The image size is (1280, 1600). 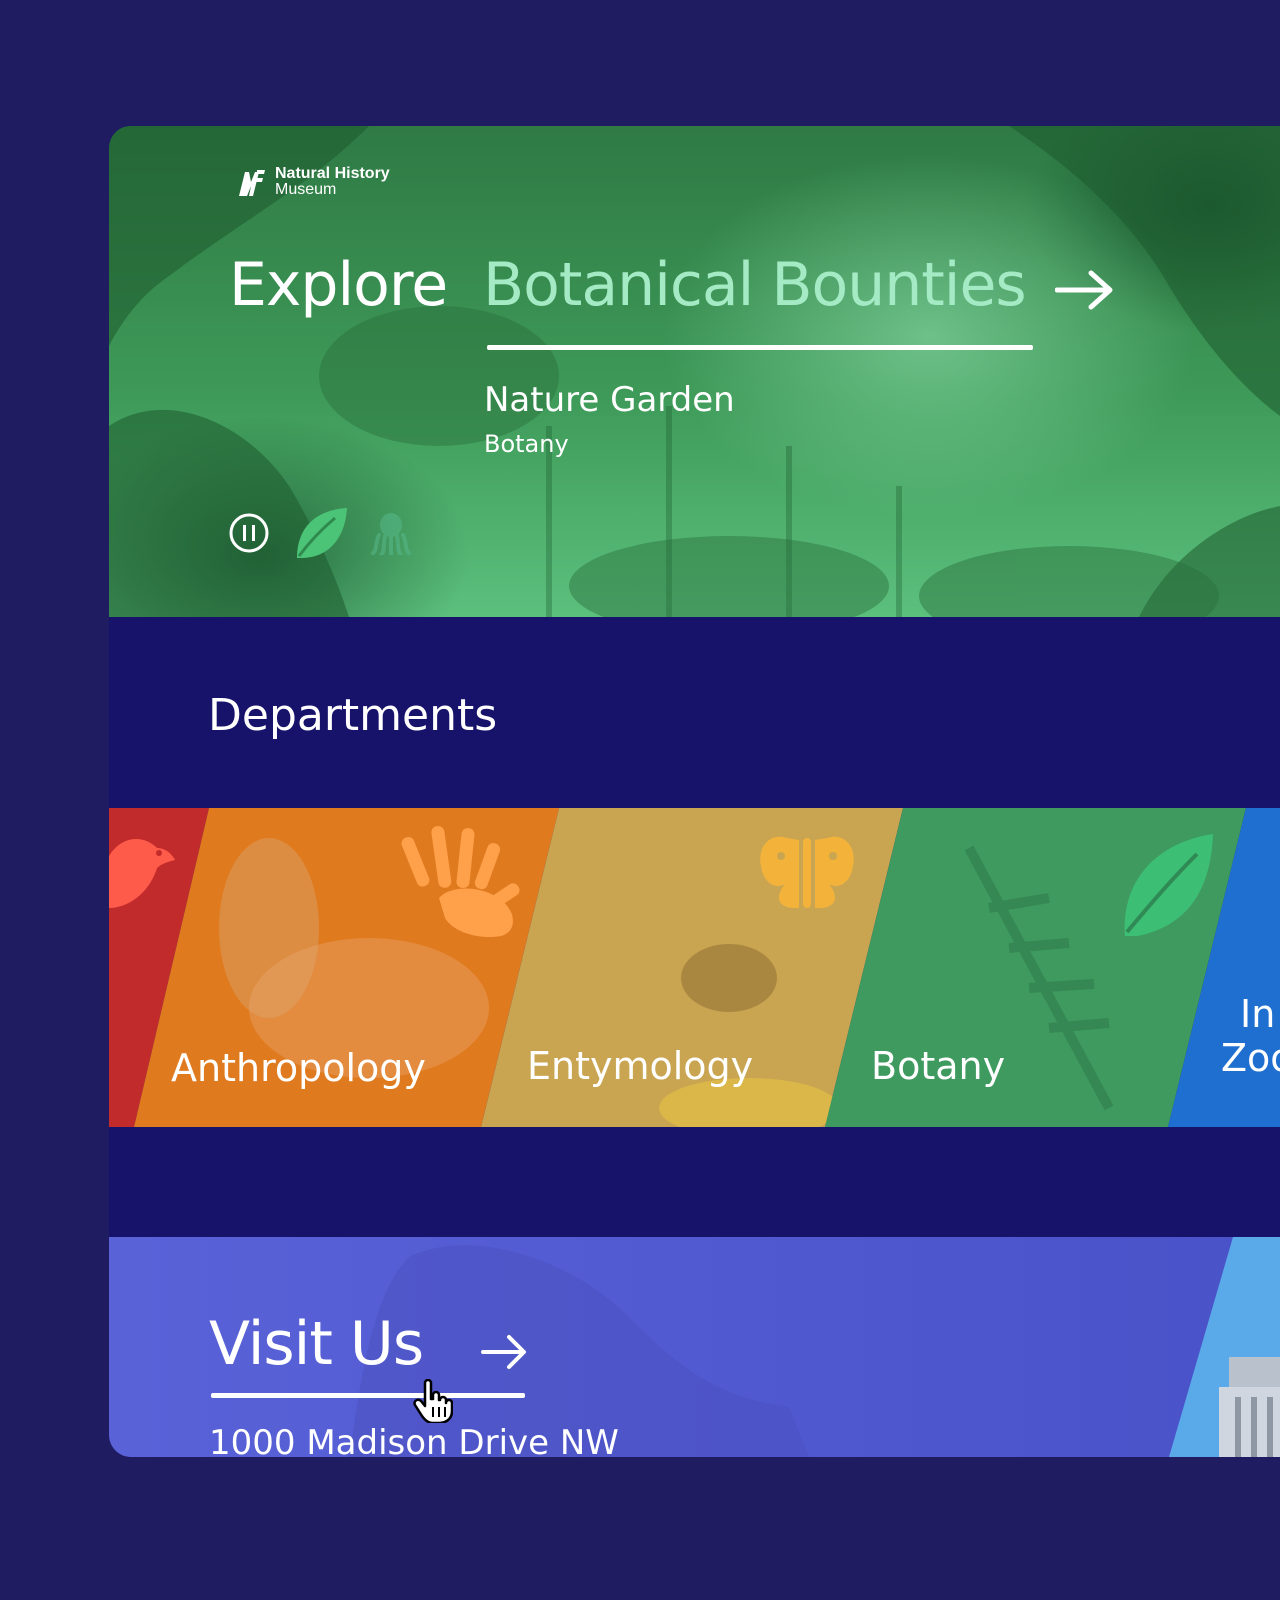 What do you see at coordinates (1250, 1058) in the screenshot?
I see `dept-label-invertebrate-line2: Zoo` at bounding box center [1250, 1058].